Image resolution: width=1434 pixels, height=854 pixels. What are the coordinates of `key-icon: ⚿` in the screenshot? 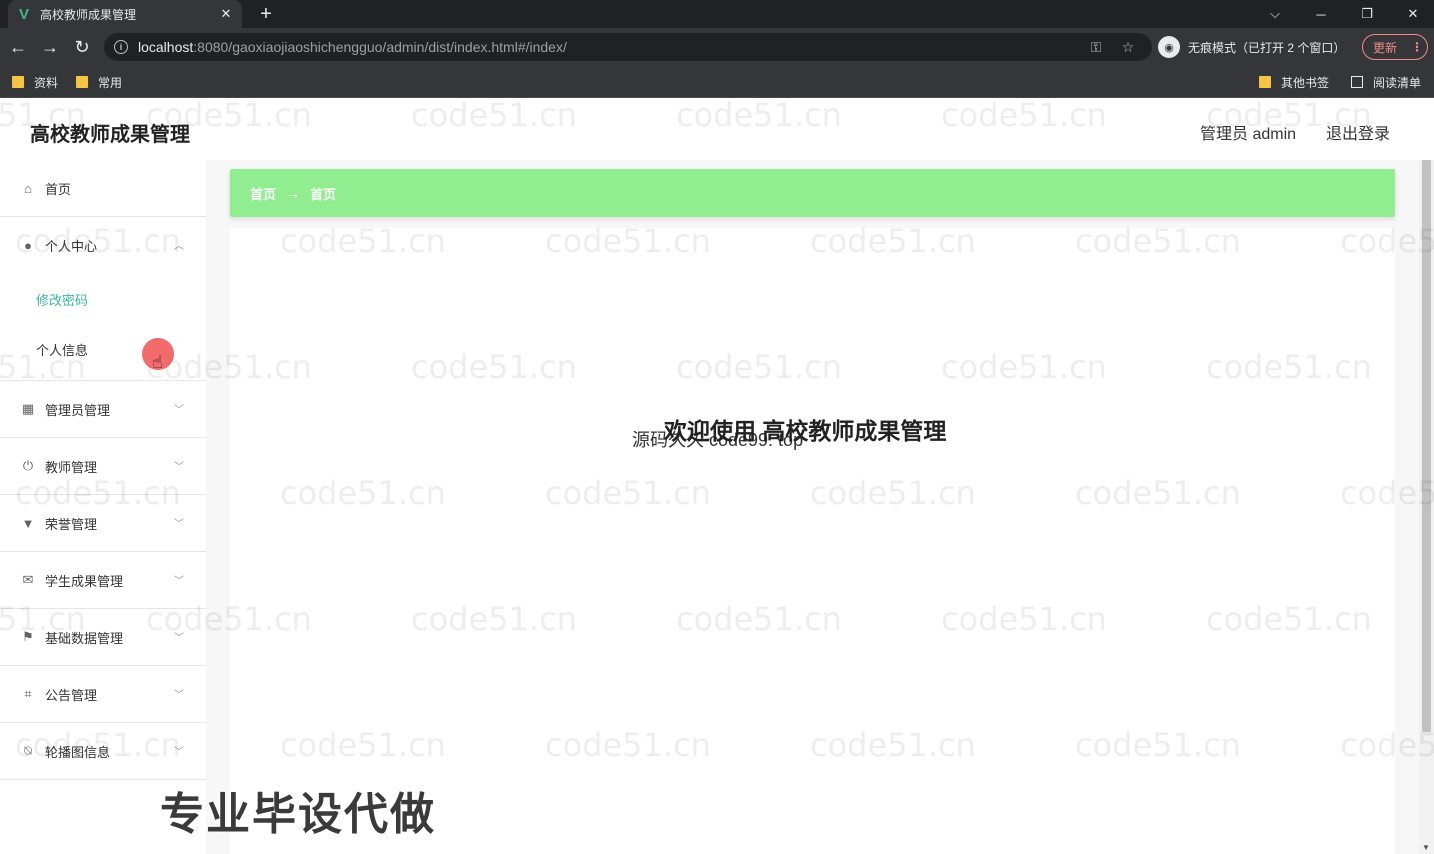 It's located at (1096, 47).